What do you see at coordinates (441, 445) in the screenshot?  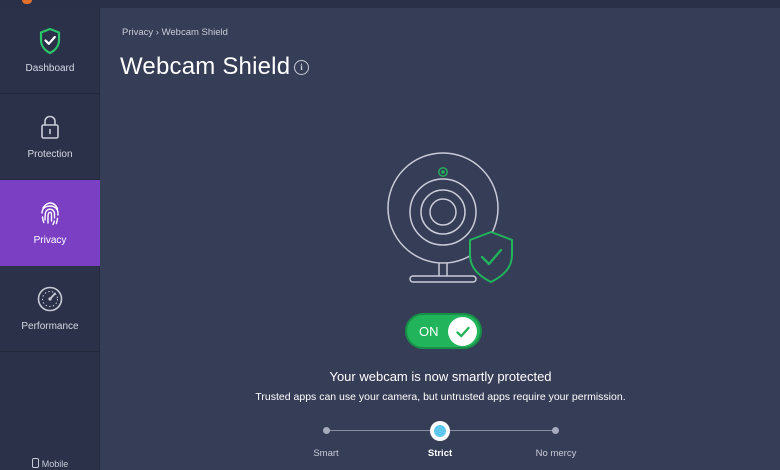 I see `protection-mode-slider: Smart Strict No mercy` at bounding box center [441, 445].